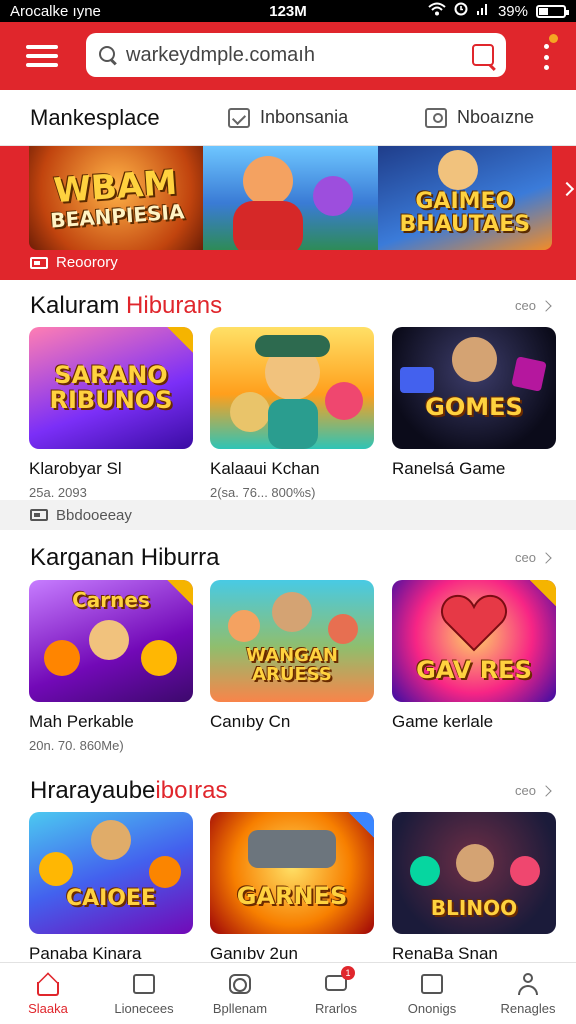 The height and width of the screenshot is (1024, 576). I want to click on game-card: Carnes Mah Perkable 20n. 70. 860Me), so click(111, 666).